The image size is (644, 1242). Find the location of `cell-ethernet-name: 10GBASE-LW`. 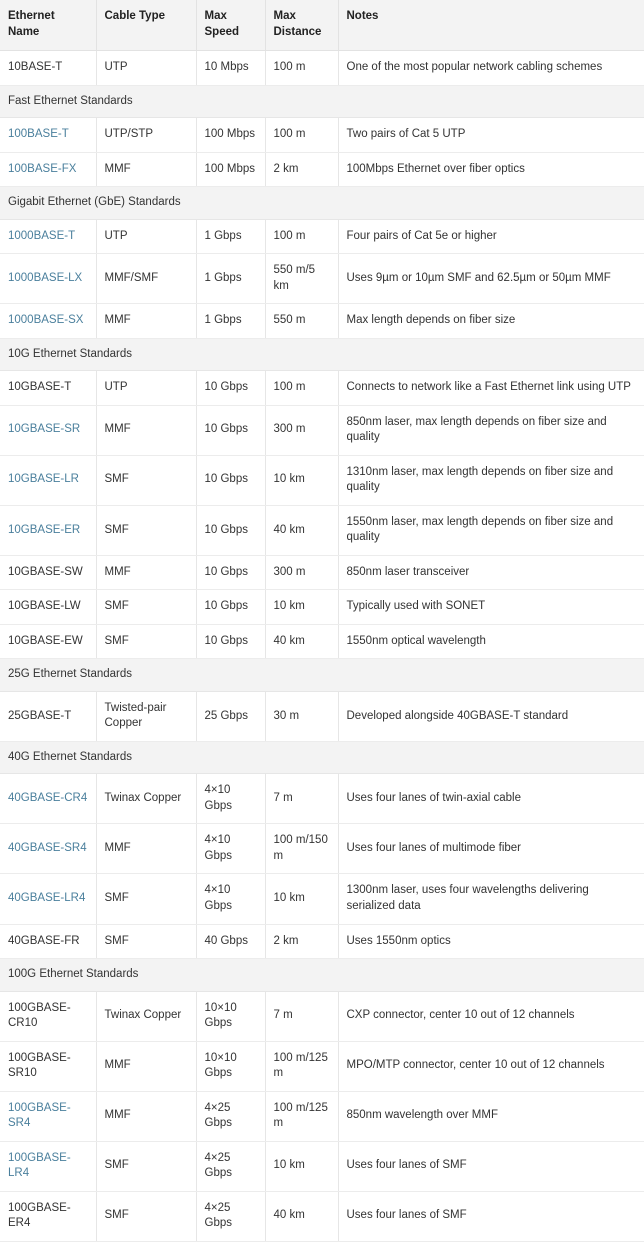

cell-ethernet-name: 10GBASE-LW is located at coordinates (48, 607).